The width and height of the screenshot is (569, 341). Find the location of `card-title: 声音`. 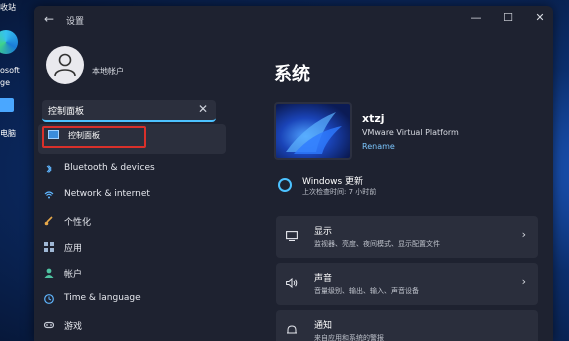

card-title: 声音 is located at coordinates (323, 279).